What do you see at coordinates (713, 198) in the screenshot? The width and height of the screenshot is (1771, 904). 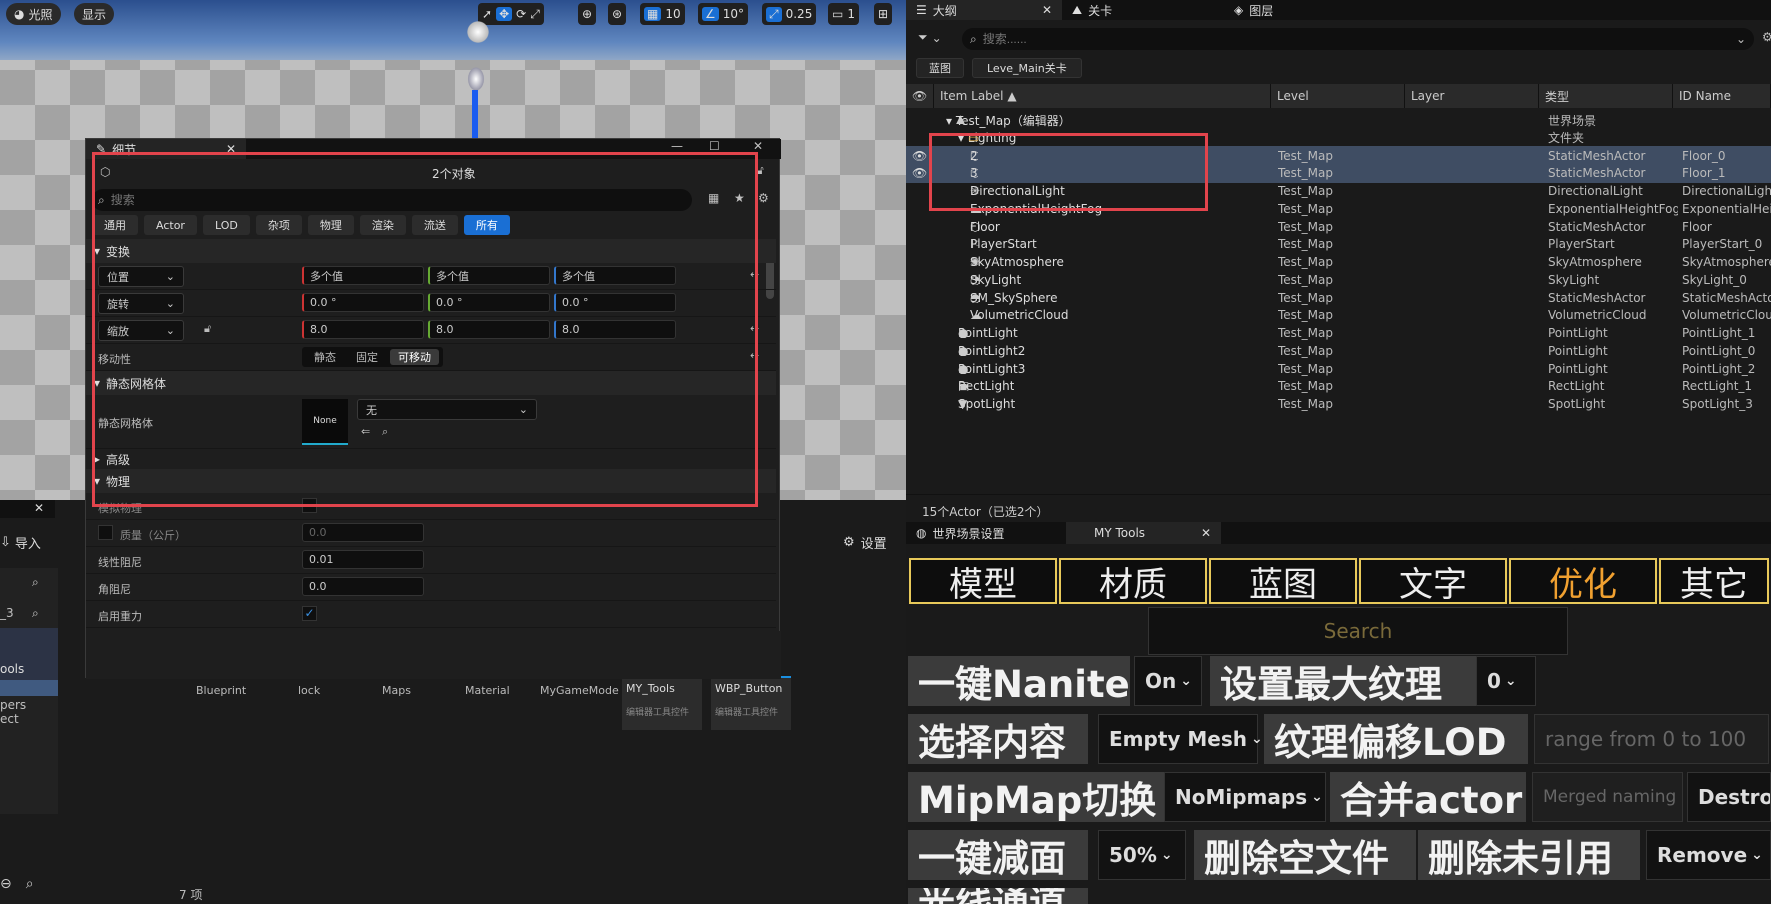 I see `table-view-icon: ▦` at bounding box center [713, 198].